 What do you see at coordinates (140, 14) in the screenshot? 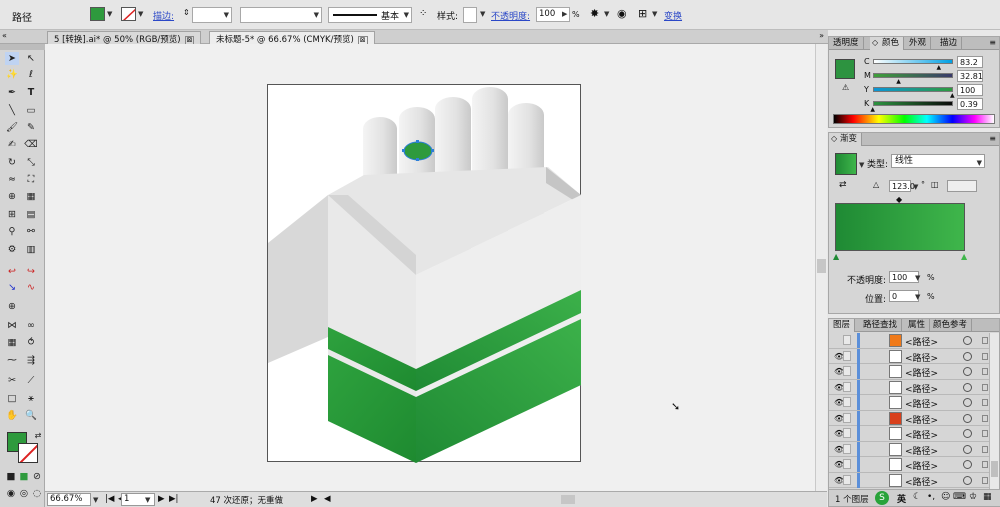
I see `stroke-dropdown-icon: ▼` at bounding box center [140, 14].